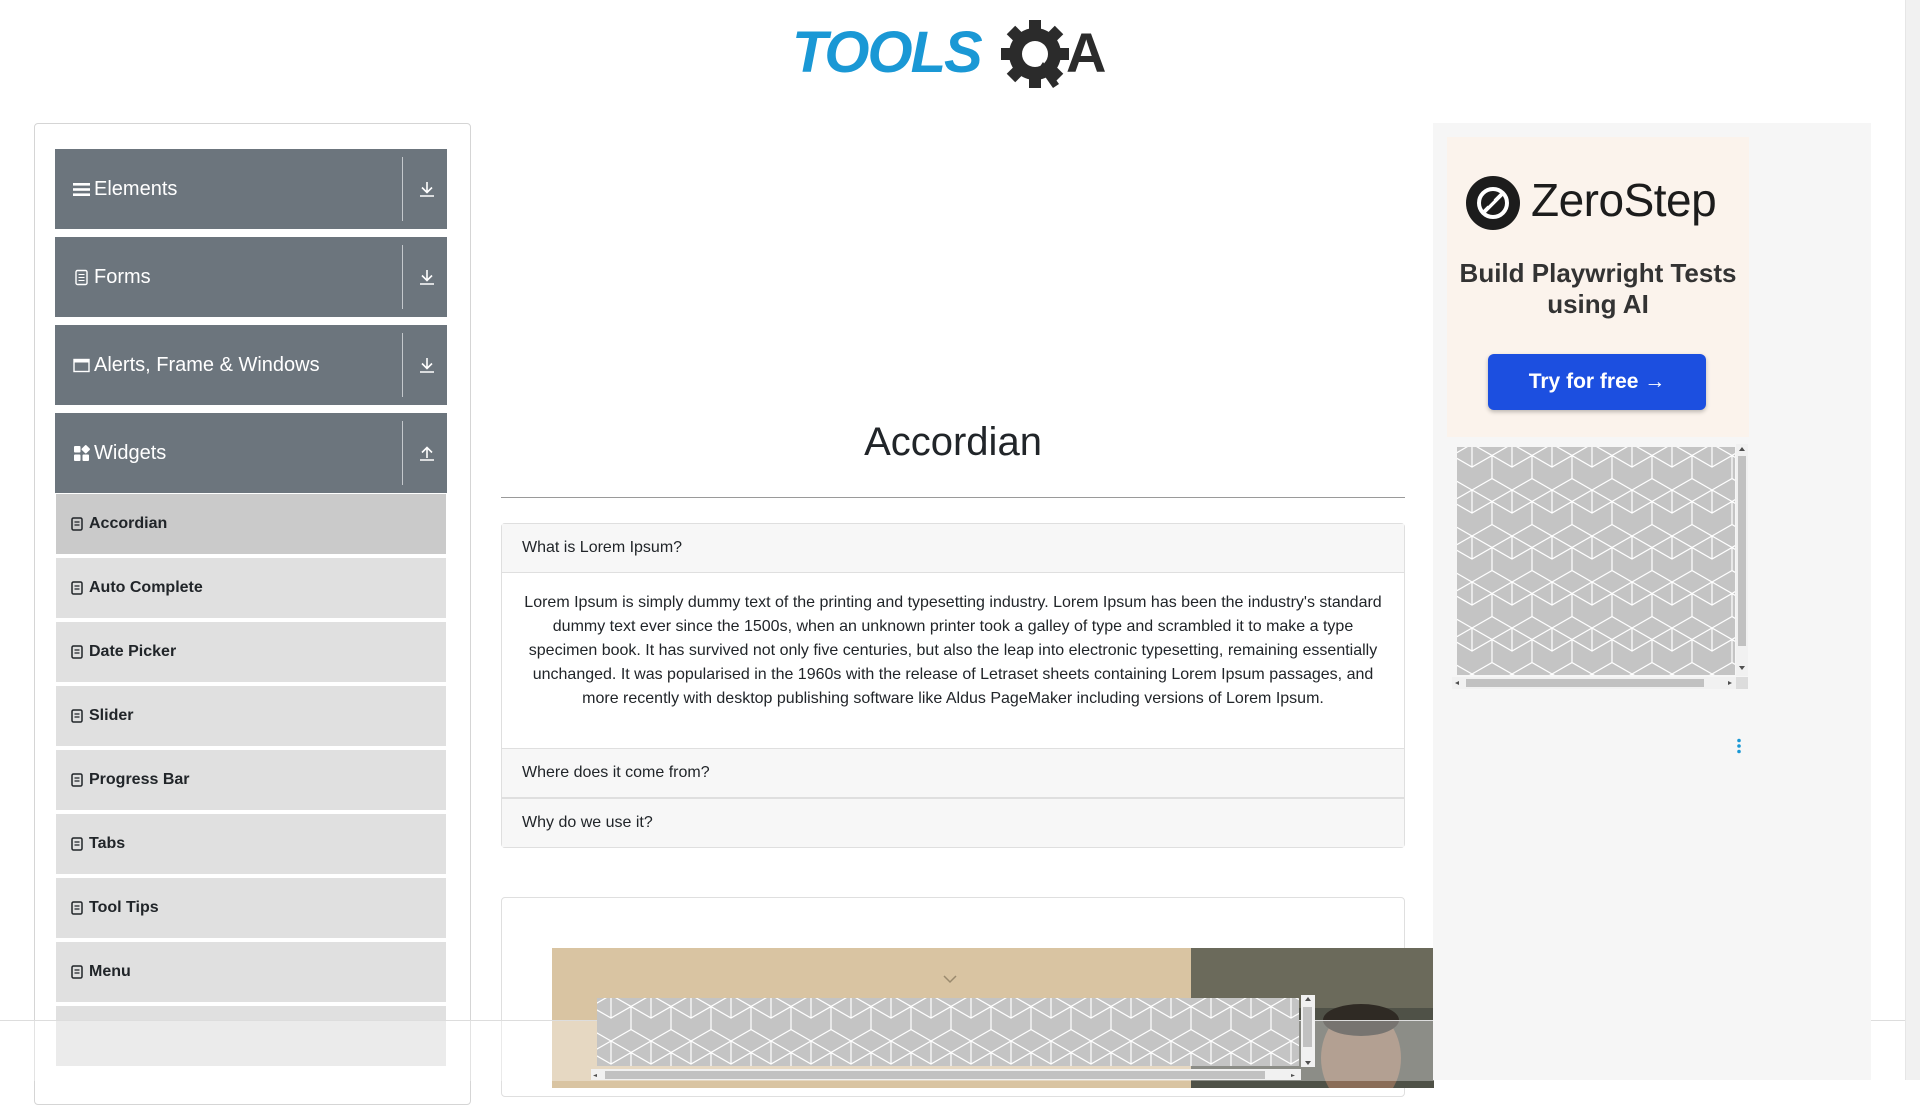 The width and height of the screenshot is (1920, 1105). What do you see at coordinates (427, 453) in the screenshot?
I see `upload-arrow-icon` at bounding box center [427, 453].